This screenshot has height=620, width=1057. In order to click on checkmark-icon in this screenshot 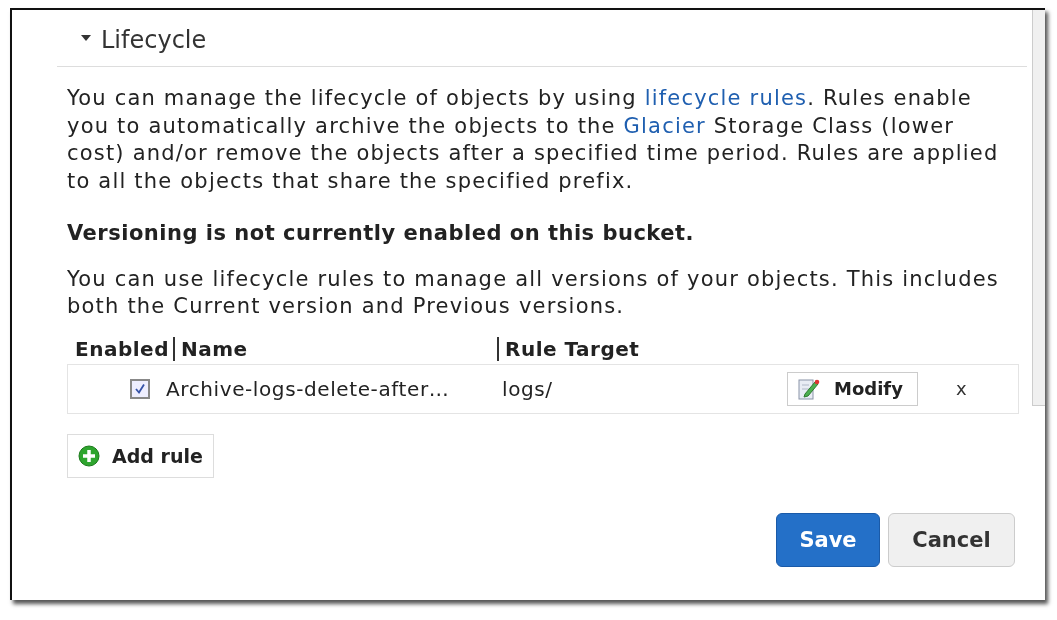, I will do `click(140, 388)`.